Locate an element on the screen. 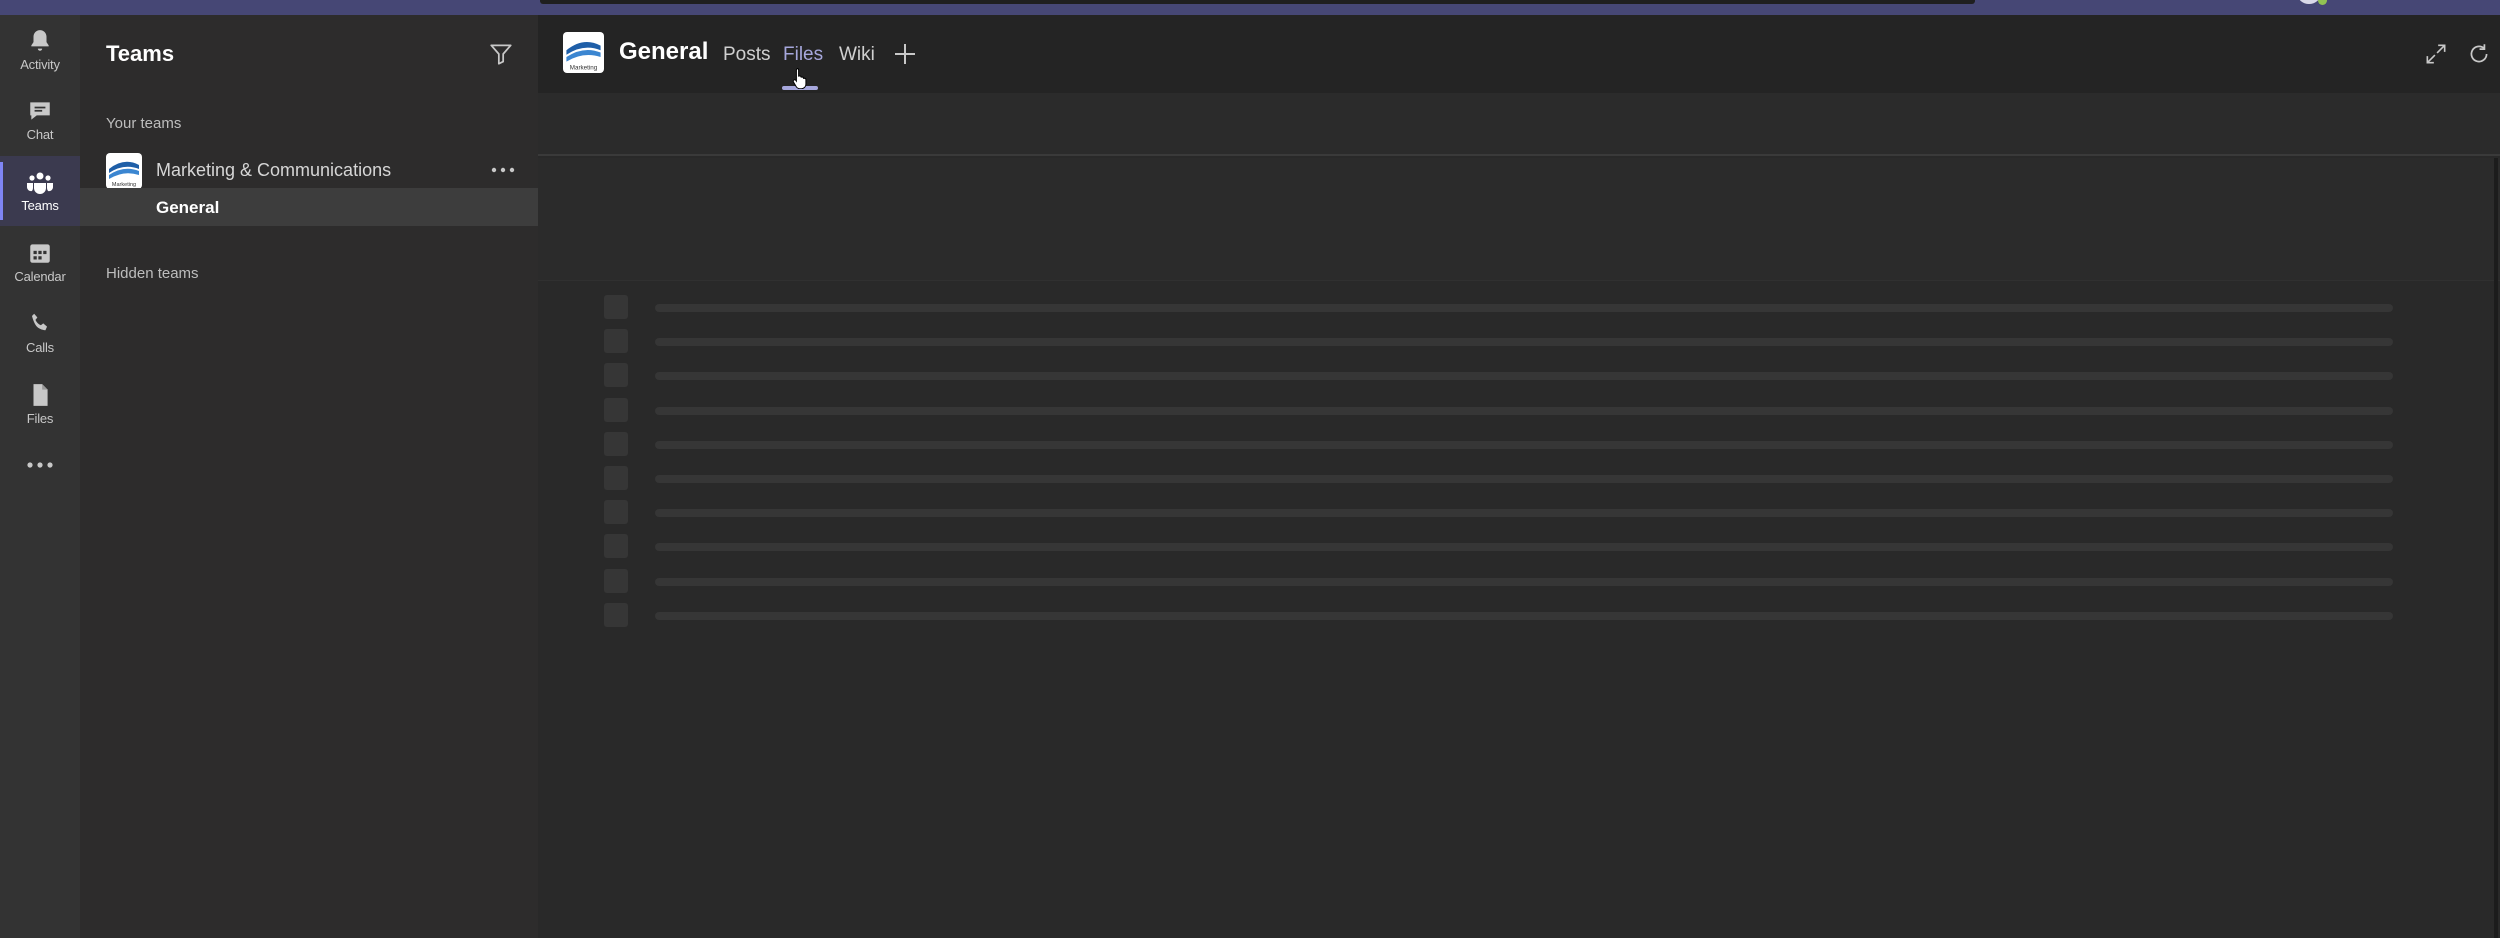 Image resolution: width=2500 pixels, height=938 pixels. rail-item-label: Activity is located at coordinates (40, 64).